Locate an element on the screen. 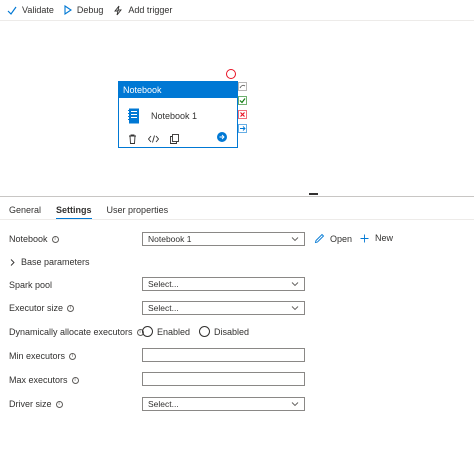 The image size is (474, 451). validate-button: Validate is located at coordinates (30, 10).